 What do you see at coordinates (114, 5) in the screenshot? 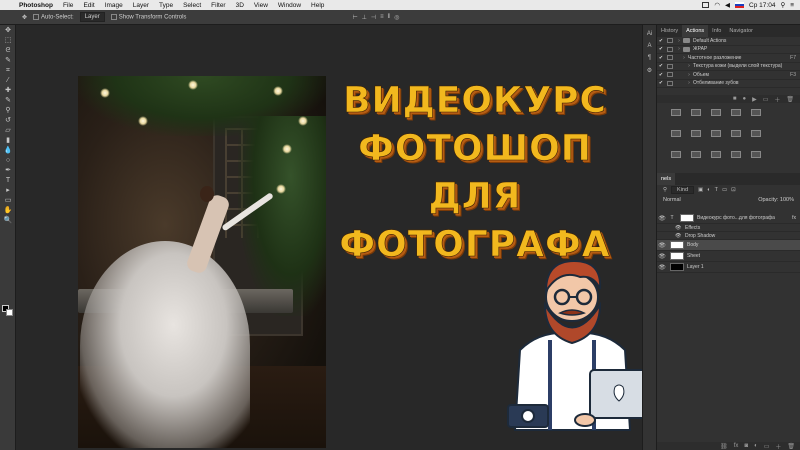
I see `menu-image: Image` at bounding box center [114, 5].